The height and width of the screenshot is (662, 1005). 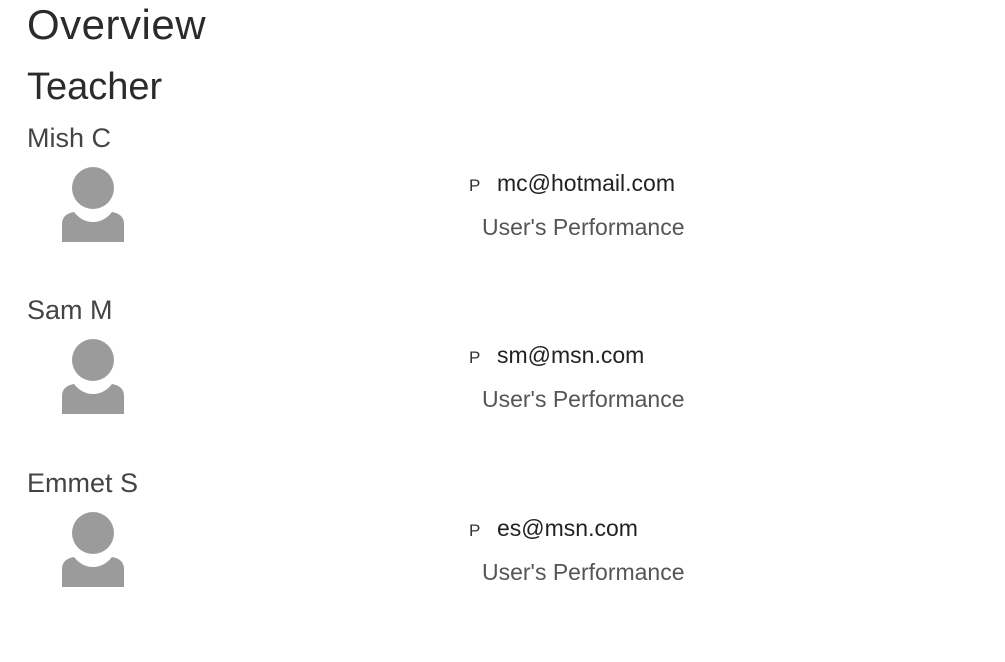 I want to click on email-link: sm@msn.com, so click(x=570, y=355).